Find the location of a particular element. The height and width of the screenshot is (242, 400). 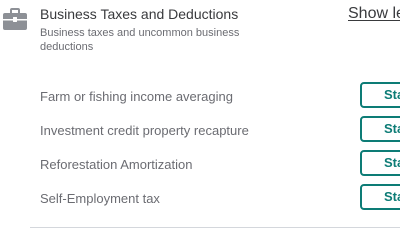

section-divider is located at coordinates (215, 227).